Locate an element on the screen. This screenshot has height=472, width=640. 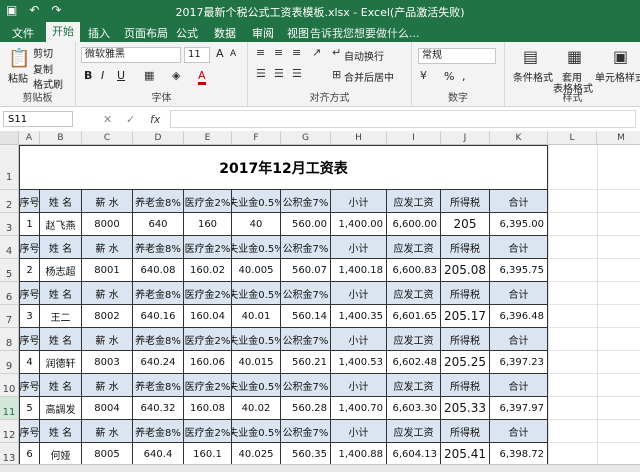
data-cell: 205.17 is located at coordinates (465, 316).